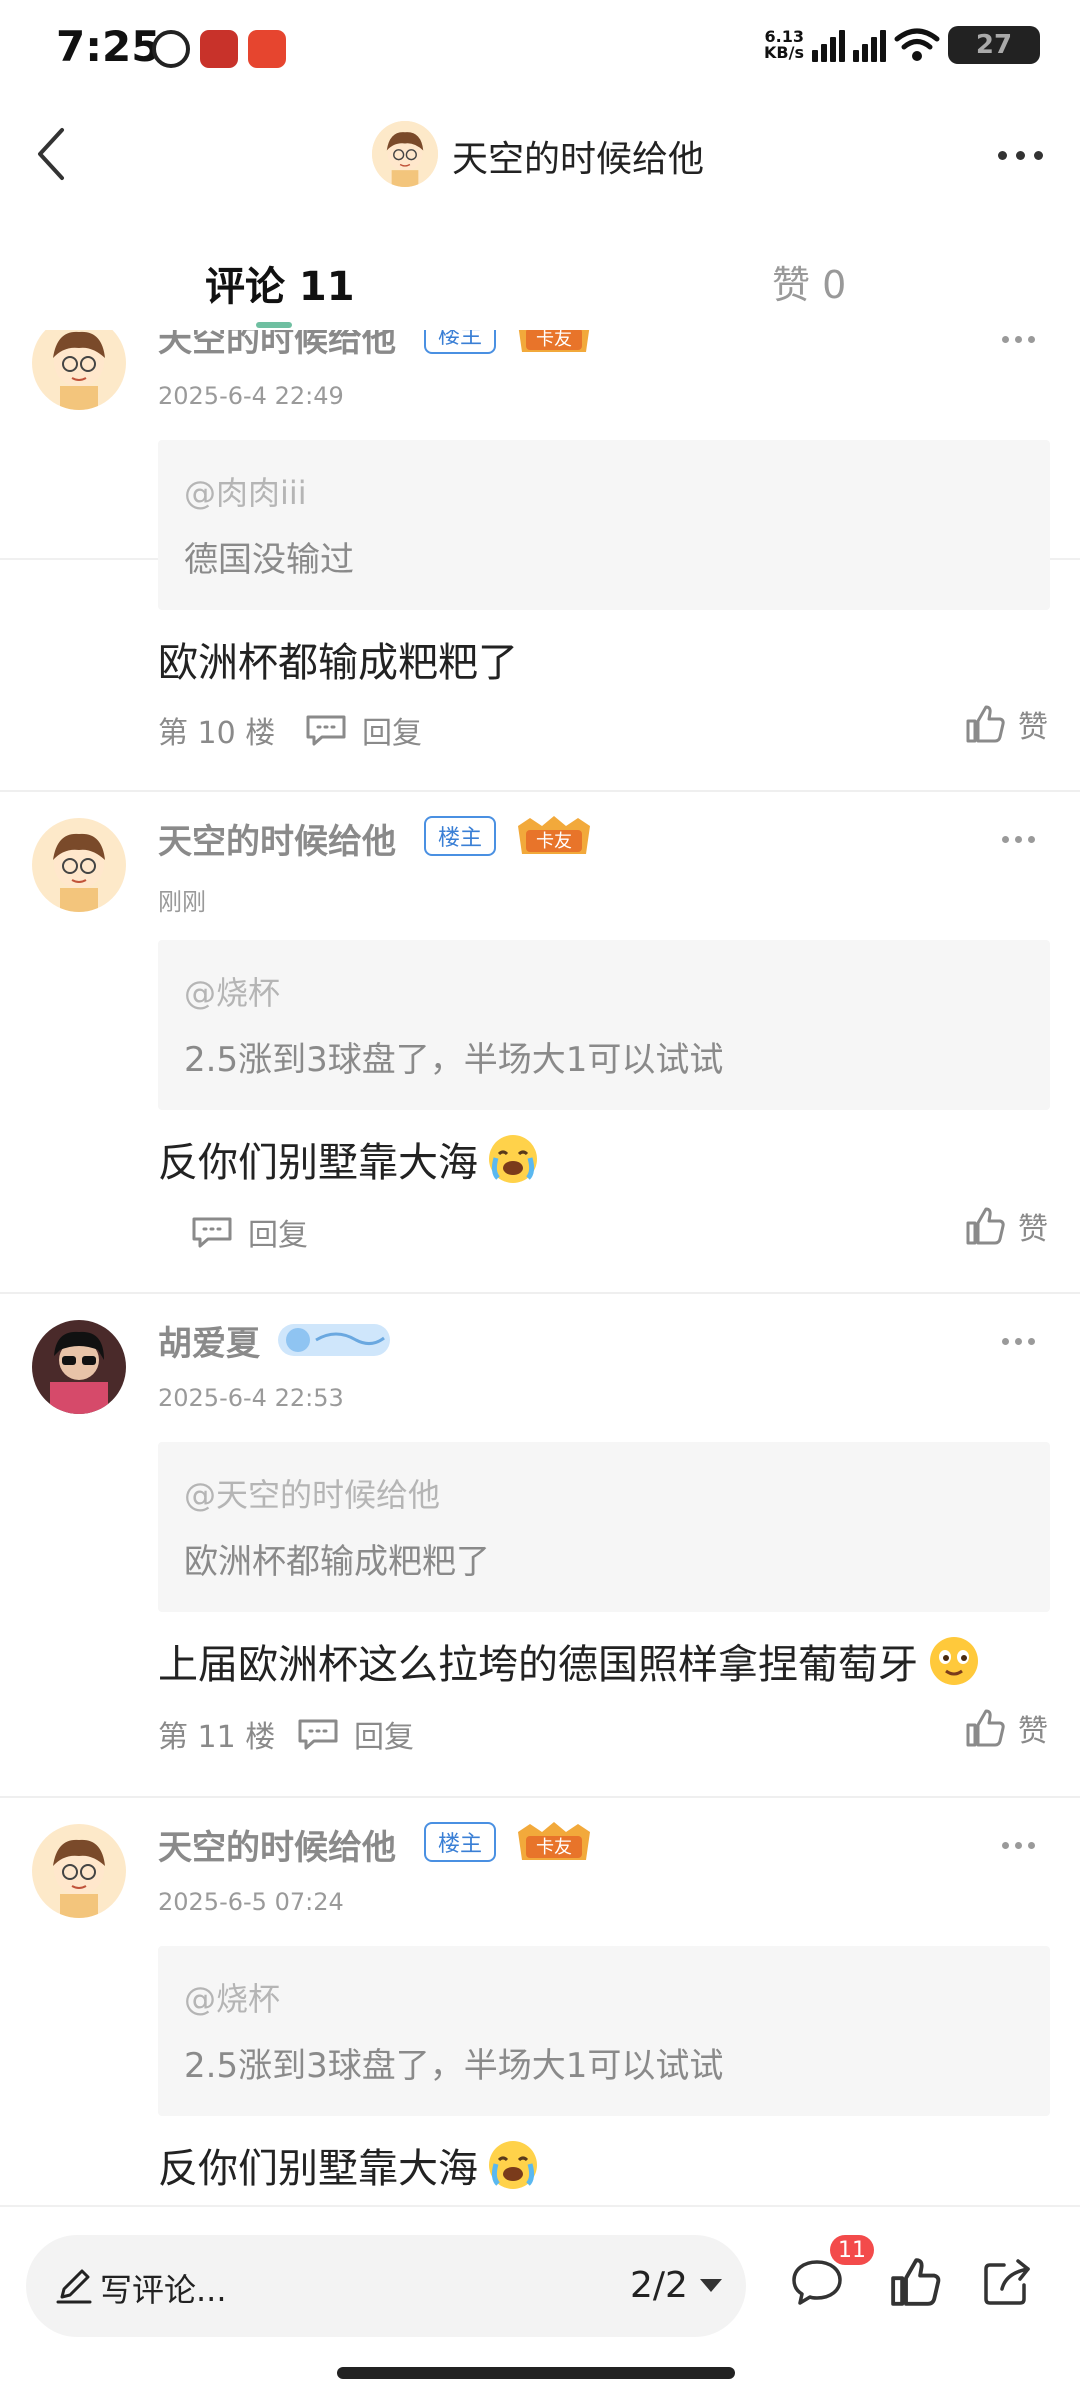 The height and width of the screenshot is (2402, 1080). What do you see at coordinates (334, 1340) in the screenshot?
I see `user-medal-icon` at bounding box center [334, 1340].